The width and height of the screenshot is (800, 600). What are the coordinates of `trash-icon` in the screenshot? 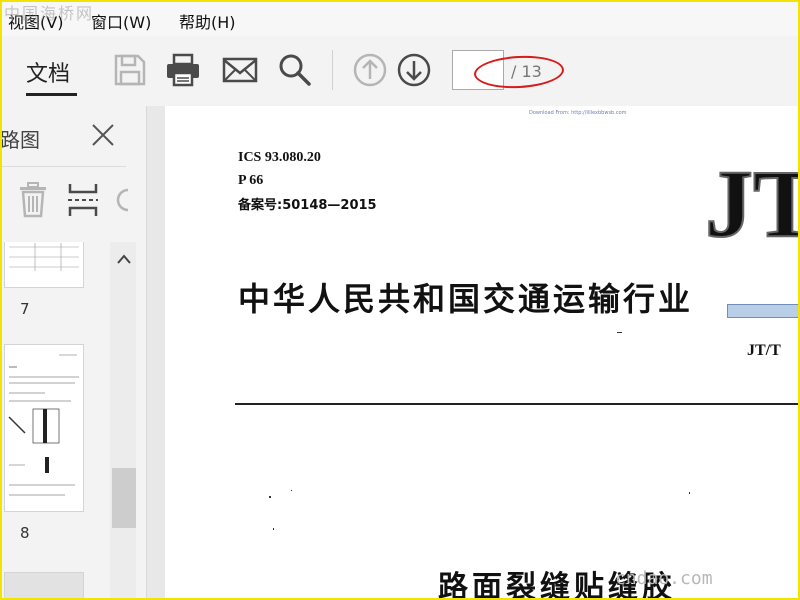 It's located at (33, 200).